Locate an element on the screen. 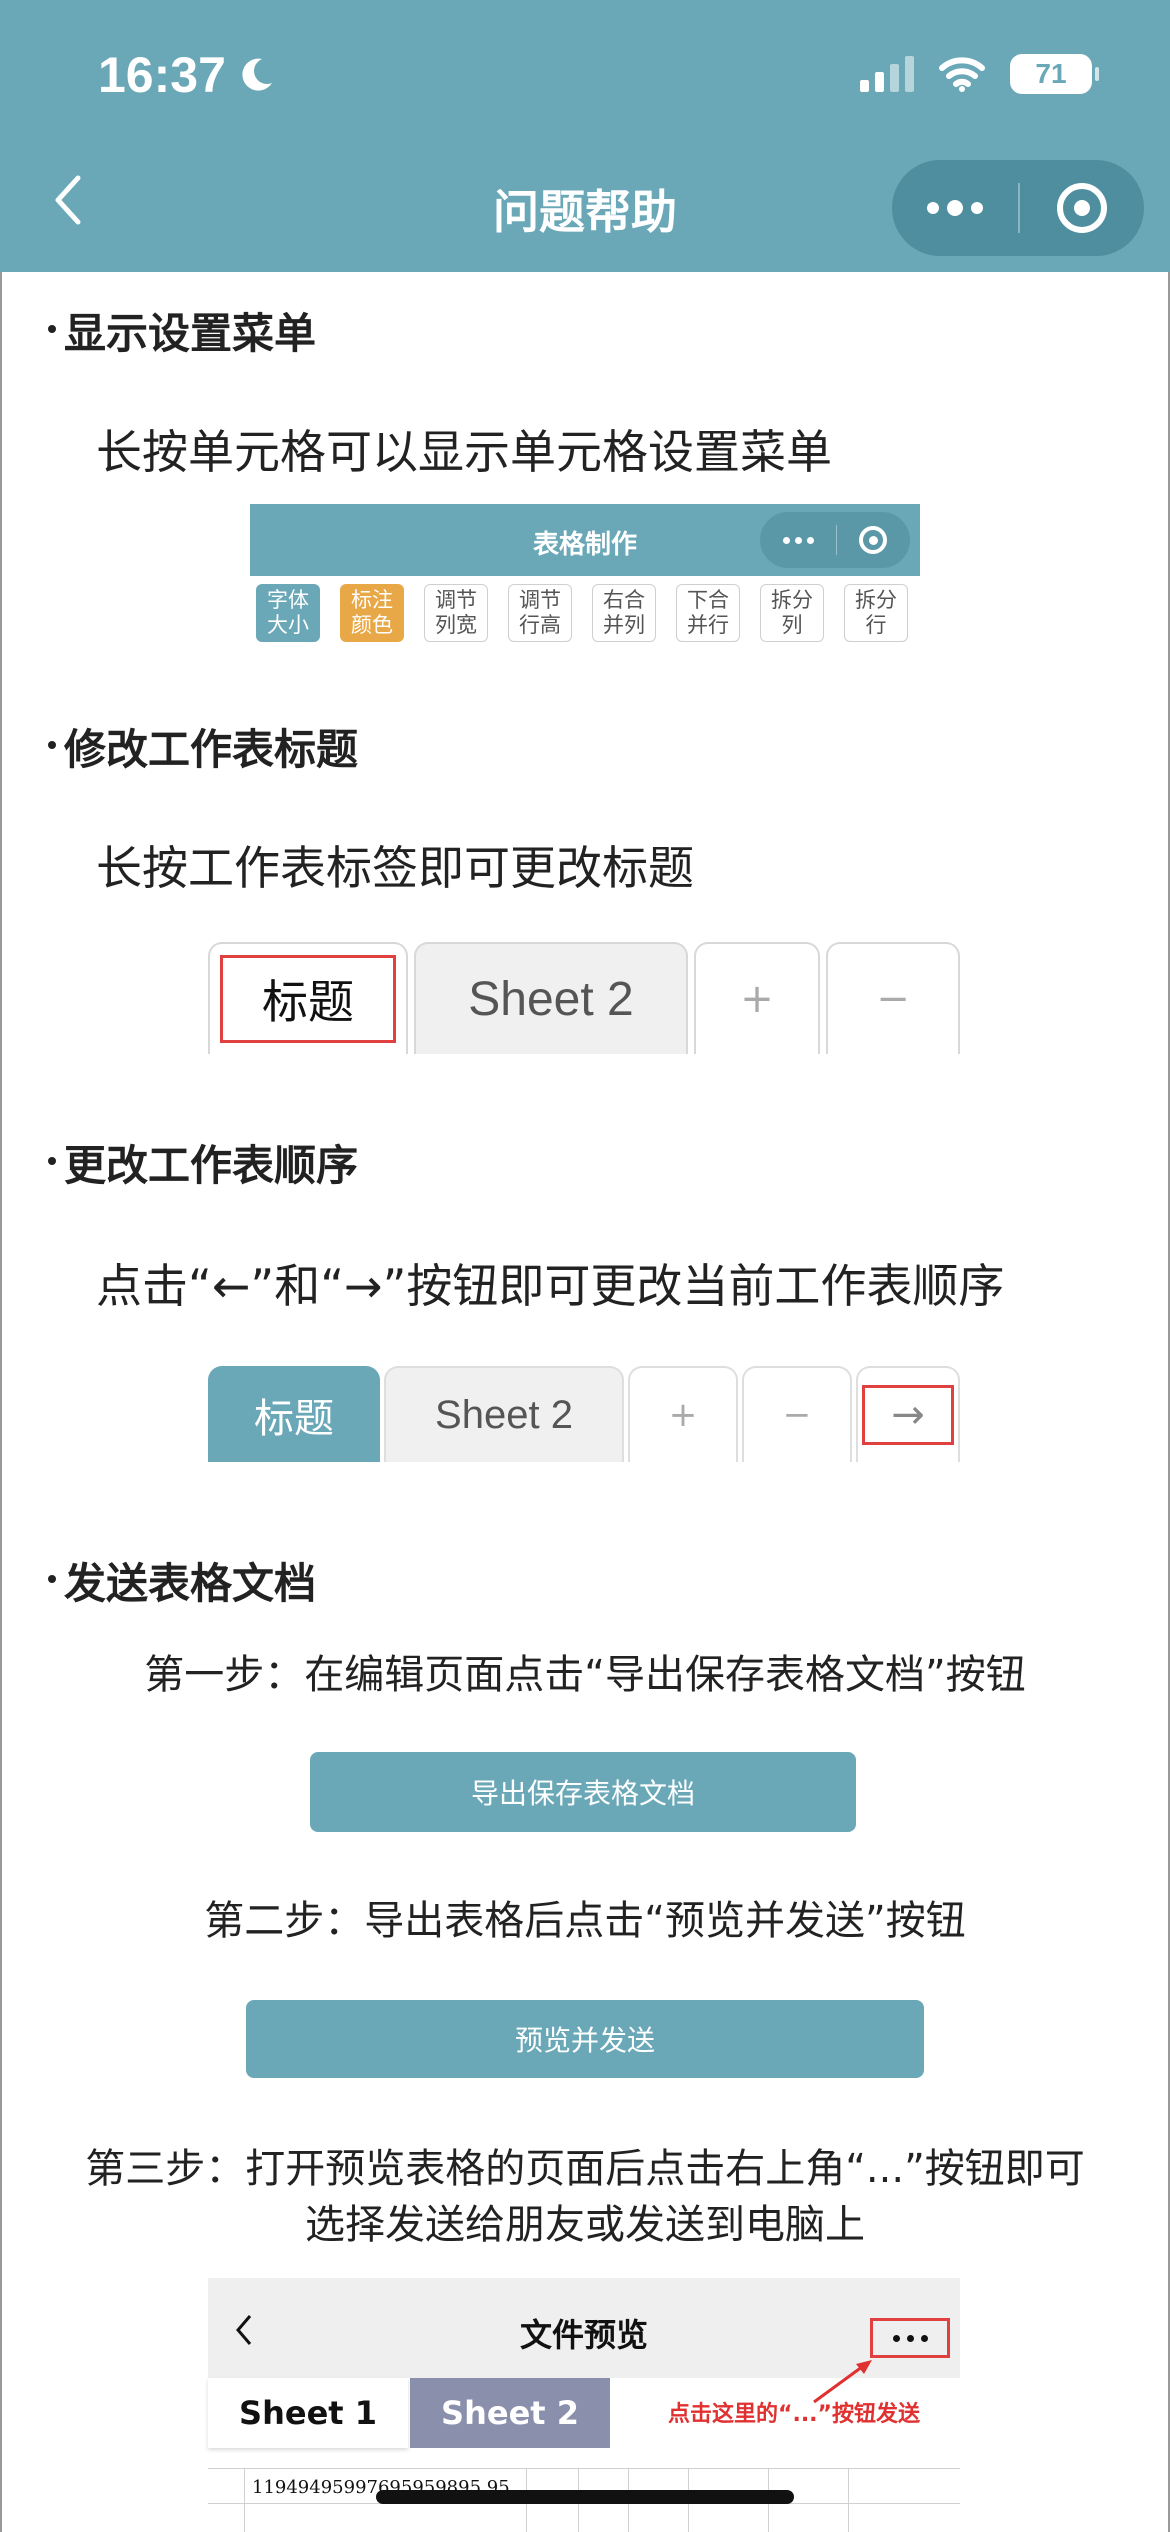 The width and height of the screenshot is (1170, 2532). section-heading-order: 更改工作表顺序 is located at coordinates (203, 1162).